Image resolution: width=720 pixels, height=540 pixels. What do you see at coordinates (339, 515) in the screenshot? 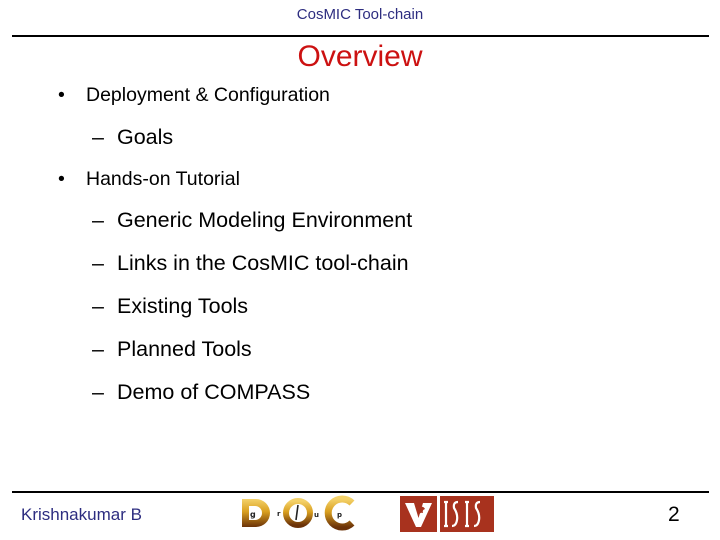
I see `logo-letter-p: p` at bounding box center [339, 515].